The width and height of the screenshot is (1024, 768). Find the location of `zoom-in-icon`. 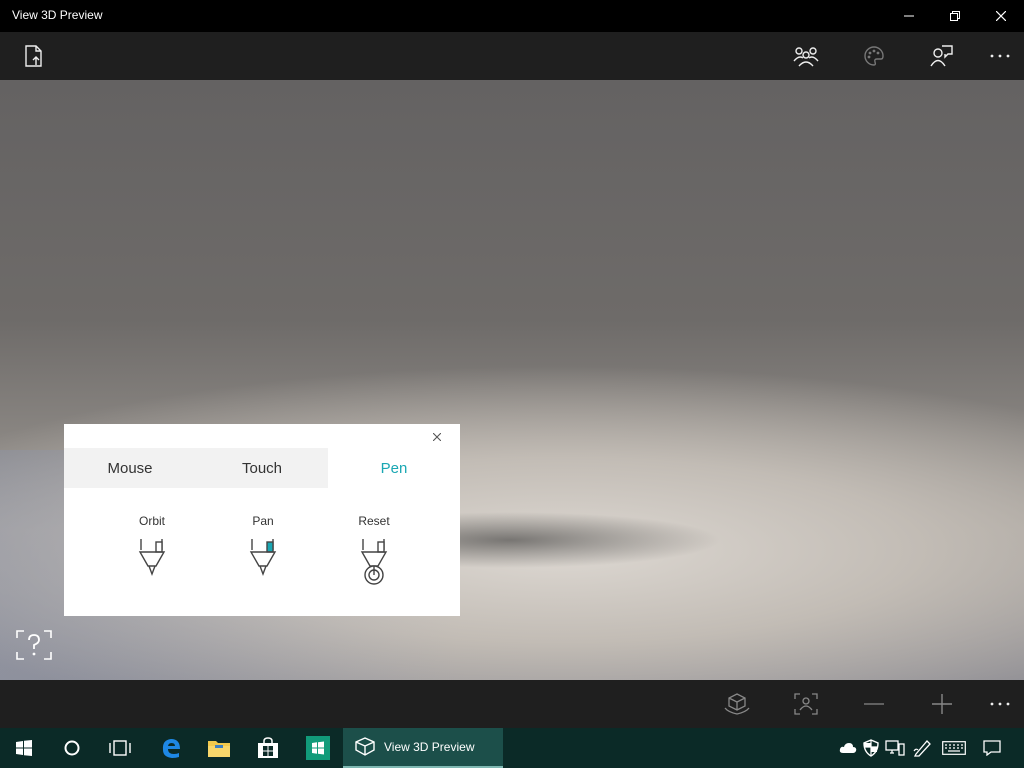

zoom-in-icon is located at coordinates (942, 704).